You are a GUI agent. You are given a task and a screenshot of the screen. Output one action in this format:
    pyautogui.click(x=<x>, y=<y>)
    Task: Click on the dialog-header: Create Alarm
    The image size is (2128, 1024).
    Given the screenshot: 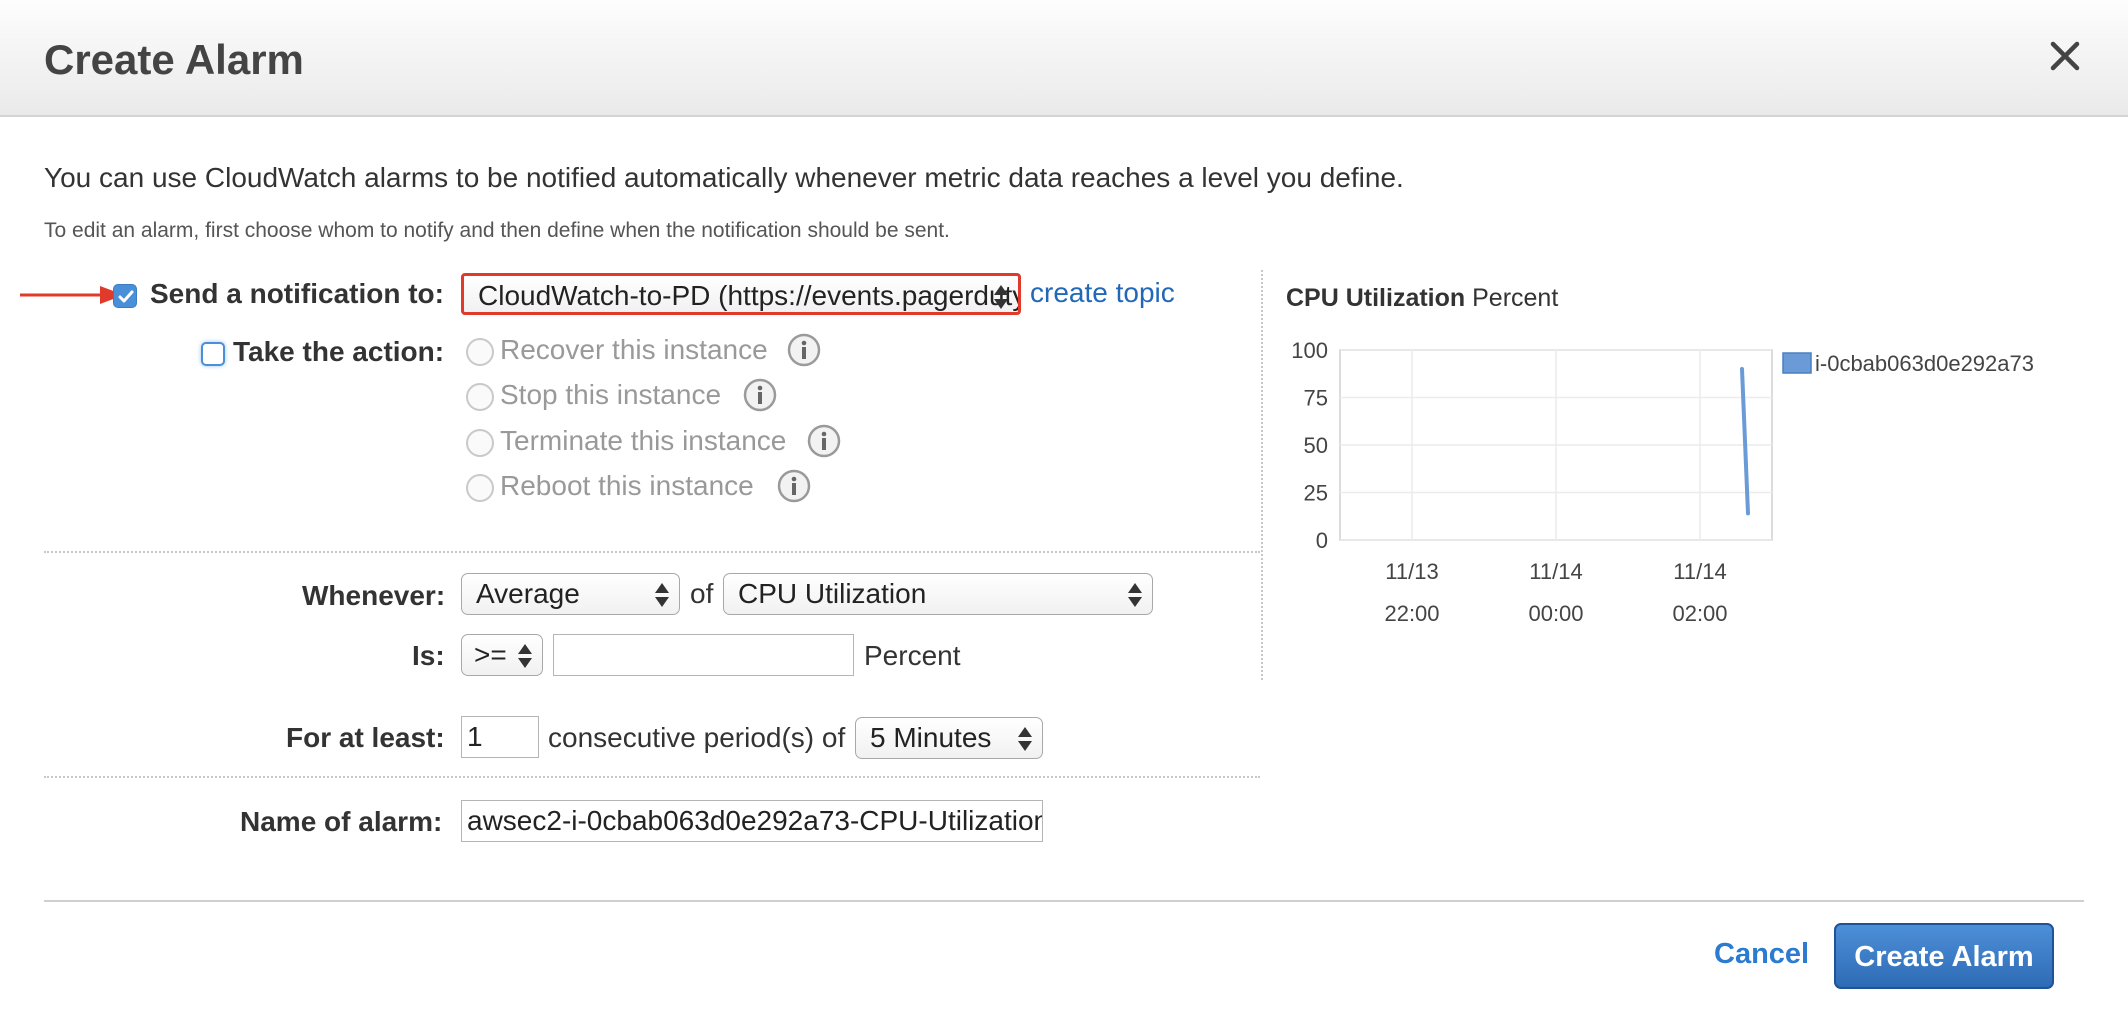 What is the action you would take?
    pyautogui.click(x=1064, y=58)
    